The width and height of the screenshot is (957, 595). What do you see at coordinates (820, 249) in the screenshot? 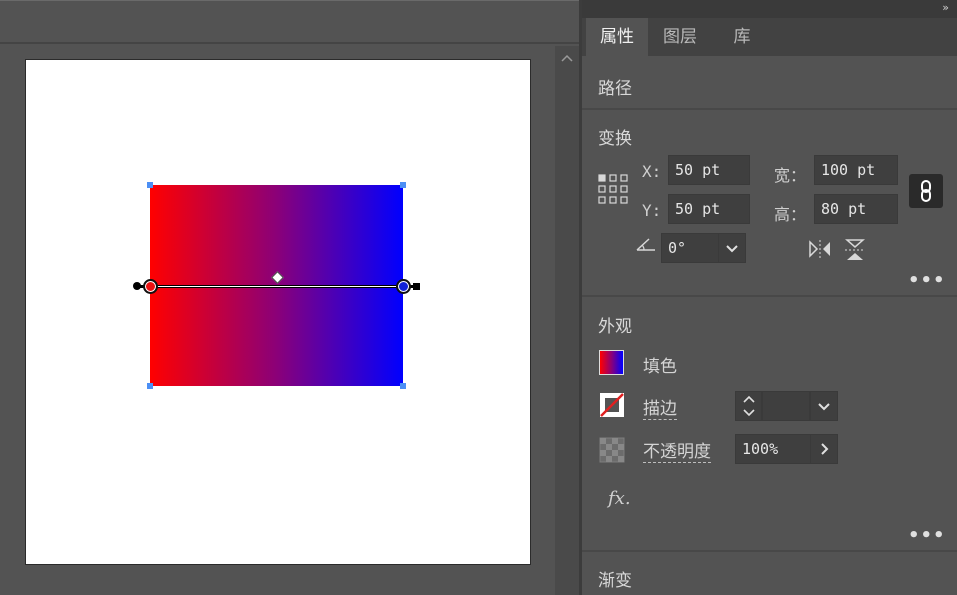
I see `flip-horizontal-icon` at bounding box center [820, 249].